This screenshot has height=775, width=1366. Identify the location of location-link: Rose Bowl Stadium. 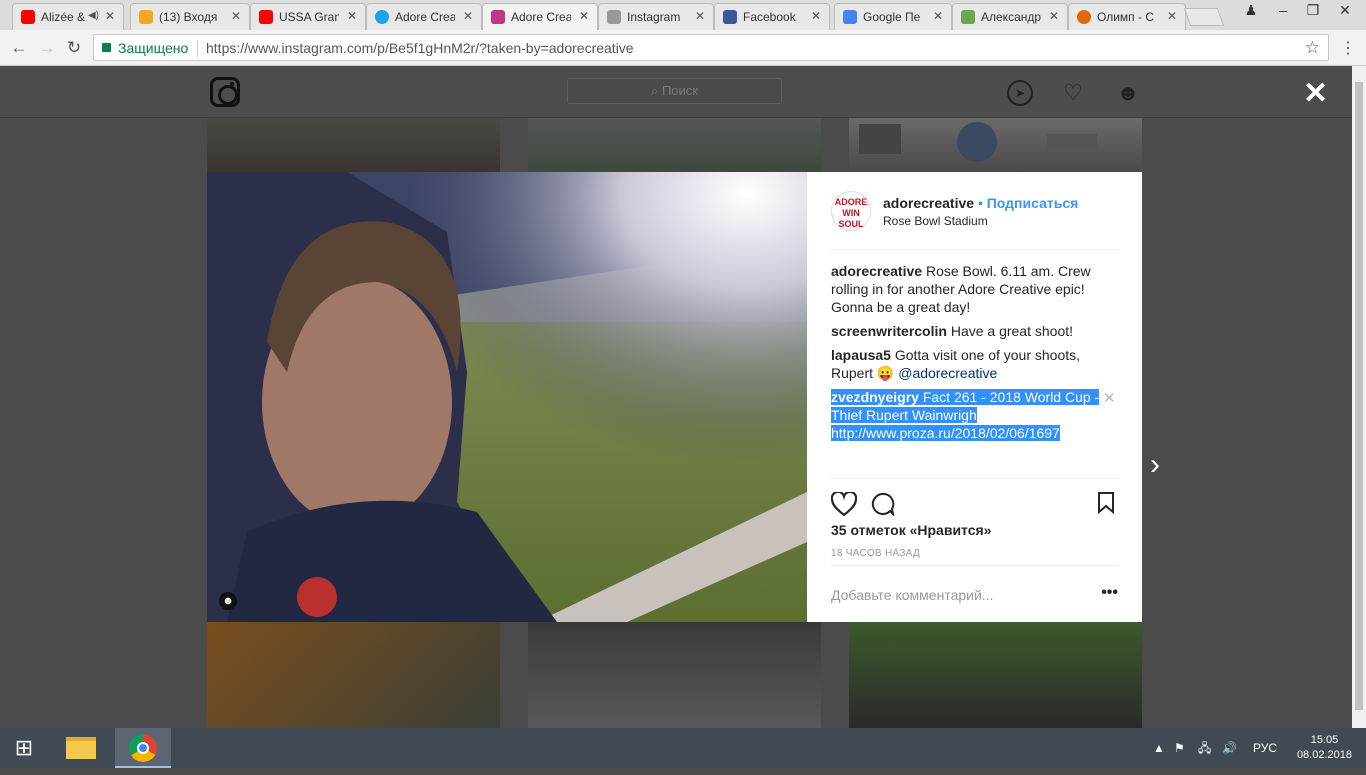
(935, 221).